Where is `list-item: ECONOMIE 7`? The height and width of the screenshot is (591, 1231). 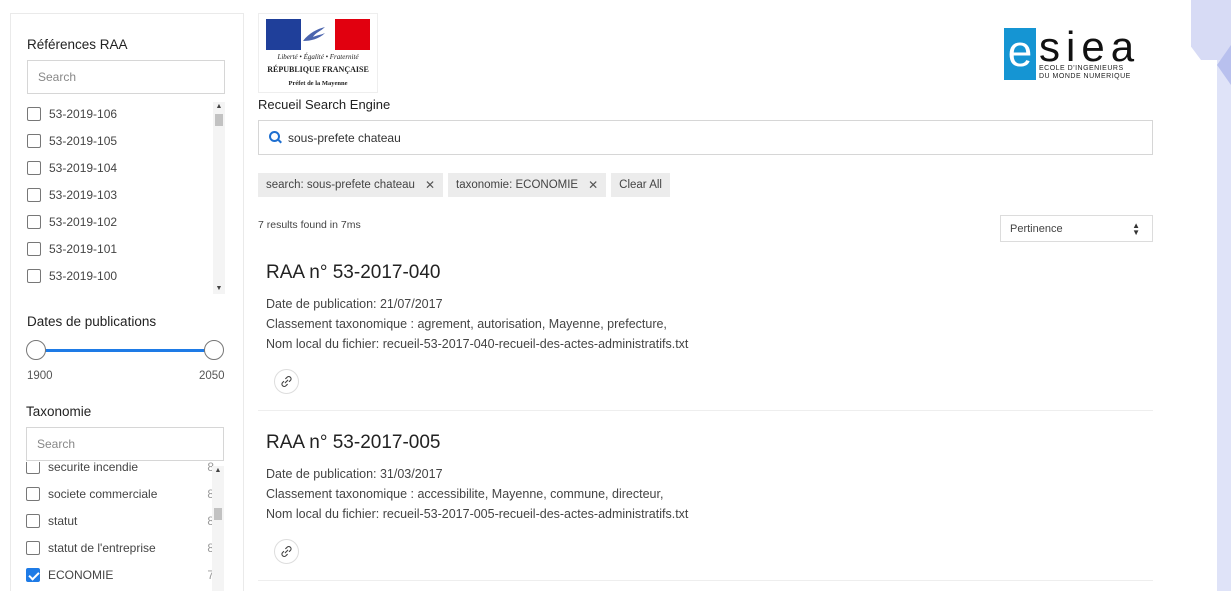
list-item: ECONOMIE 7 is located at coordinates (125, 574).